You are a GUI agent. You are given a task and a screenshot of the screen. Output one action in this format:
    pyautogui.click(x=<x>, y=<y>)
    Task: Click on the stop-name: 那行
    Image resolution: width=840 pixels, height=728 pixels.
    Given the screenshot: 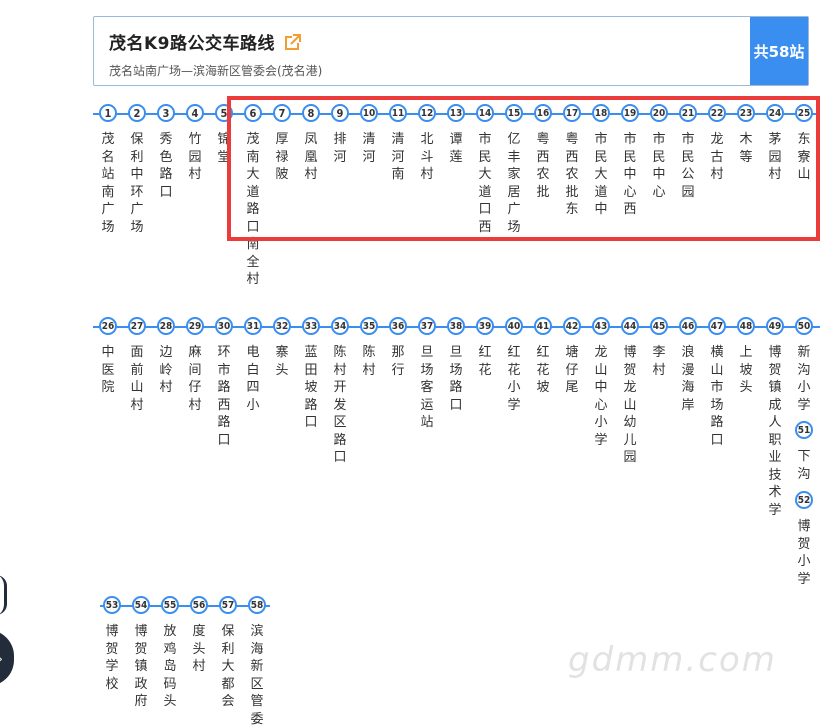 What is the action you would take?
    pyautogui.click(x=398, y=361)
    